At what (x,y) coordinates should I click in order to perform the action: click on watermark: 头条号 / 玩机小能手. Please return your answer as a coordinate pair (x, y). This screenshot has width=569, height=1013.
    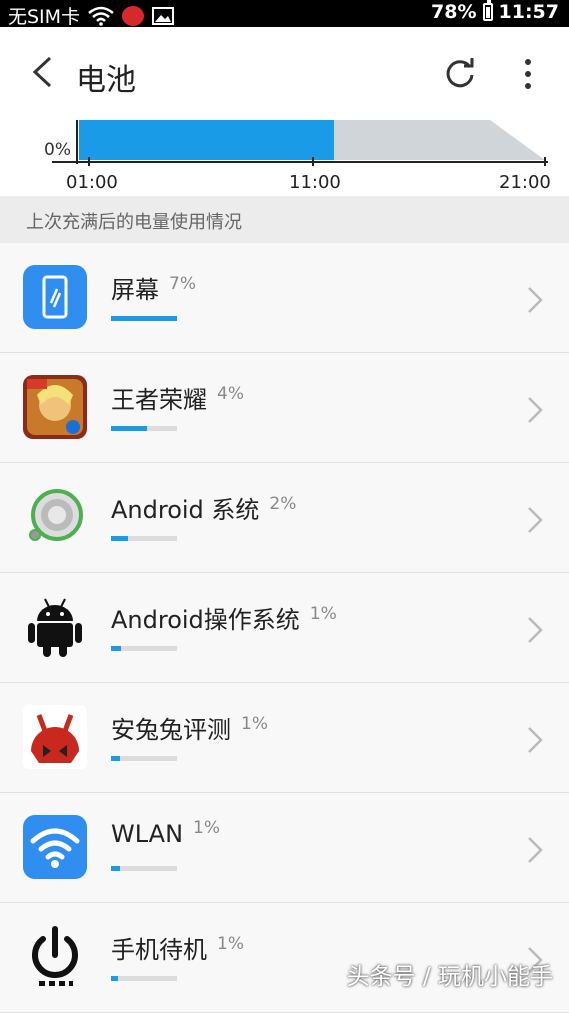
    Looking at the image, I should click on (449, 977).